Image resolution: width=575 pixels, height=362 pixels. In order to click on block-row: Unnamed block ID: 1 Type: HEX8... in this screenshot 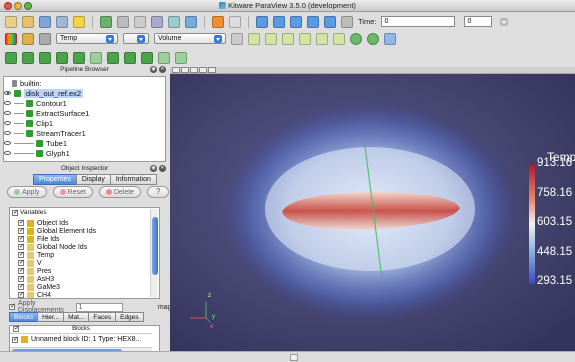, I will do `click(76, 339)`.